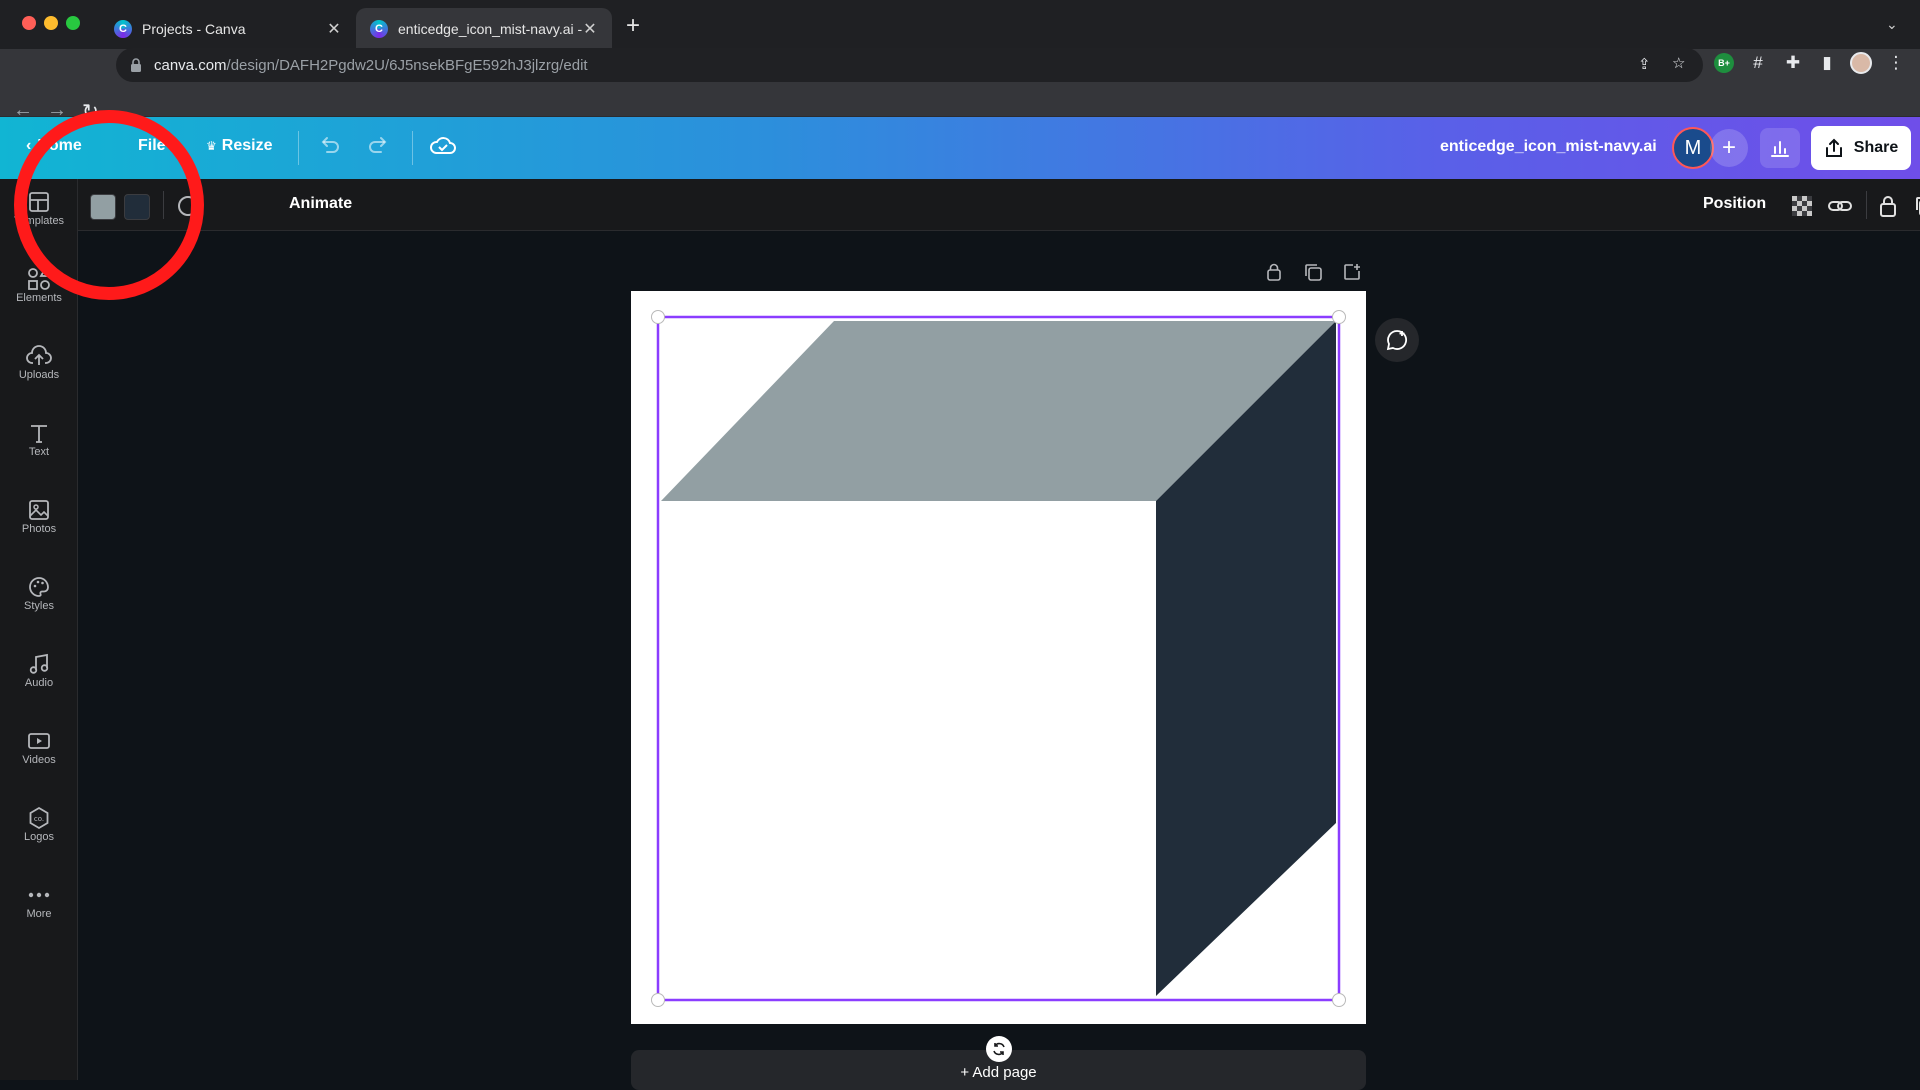  What do you see at coordinates (39, 433) in the screenshot?
I see `text-icon` at bounding box center [39, 433].